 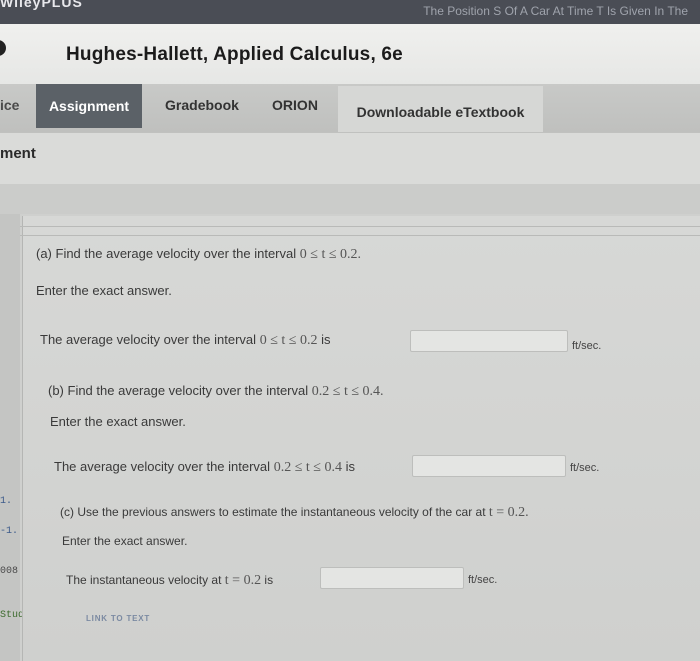 I want to click on menu-circle-icon, so click(x=3, y=48).